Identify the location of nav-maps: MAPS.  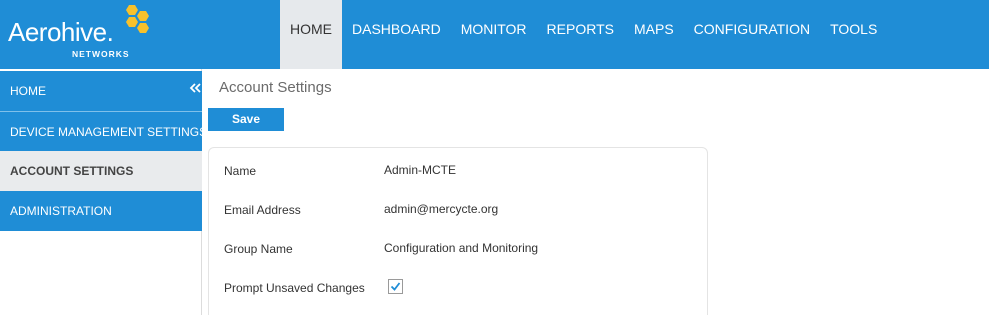
(654, 34).